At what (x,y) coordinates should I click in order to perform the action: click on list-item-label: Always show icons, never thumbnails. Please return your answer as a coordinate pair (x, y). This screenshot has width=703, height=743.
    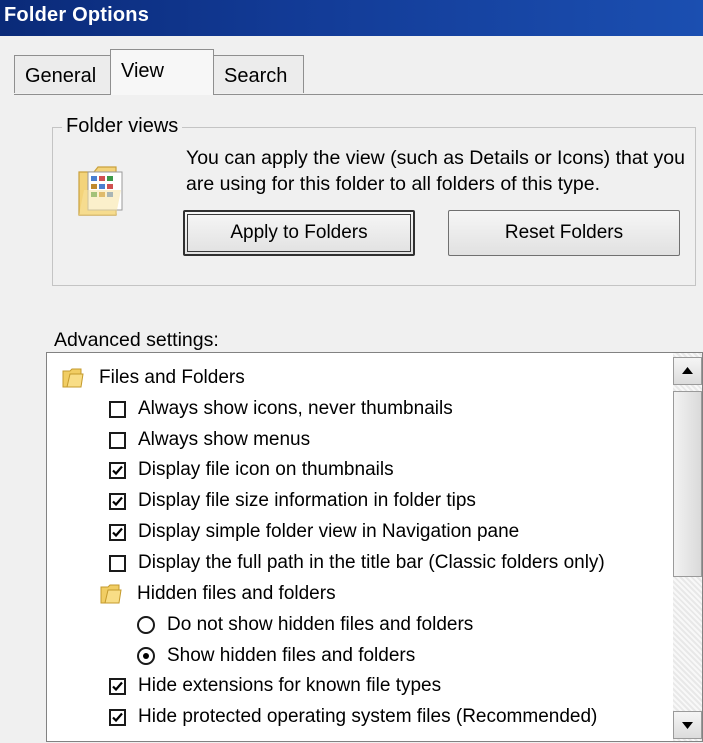
    Looking at the image, I should click on (295, 408).